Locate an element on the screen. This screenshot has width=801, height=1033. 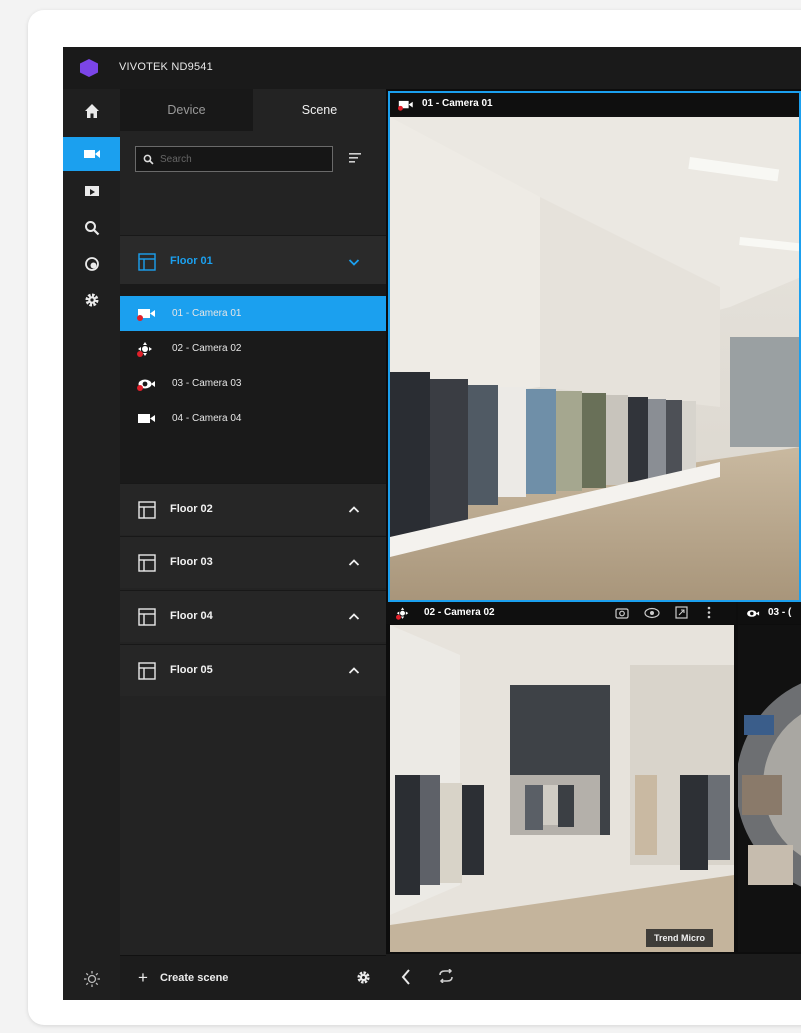
floor-item-05: Floor 05 is located at coordinates (253, 670).